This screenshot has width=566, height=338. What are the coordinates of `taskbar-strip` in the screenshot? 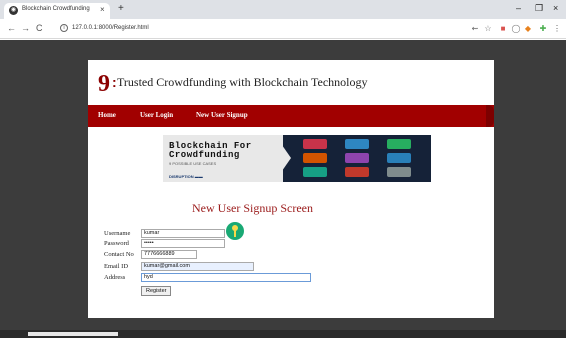 It's located at (283, 334).